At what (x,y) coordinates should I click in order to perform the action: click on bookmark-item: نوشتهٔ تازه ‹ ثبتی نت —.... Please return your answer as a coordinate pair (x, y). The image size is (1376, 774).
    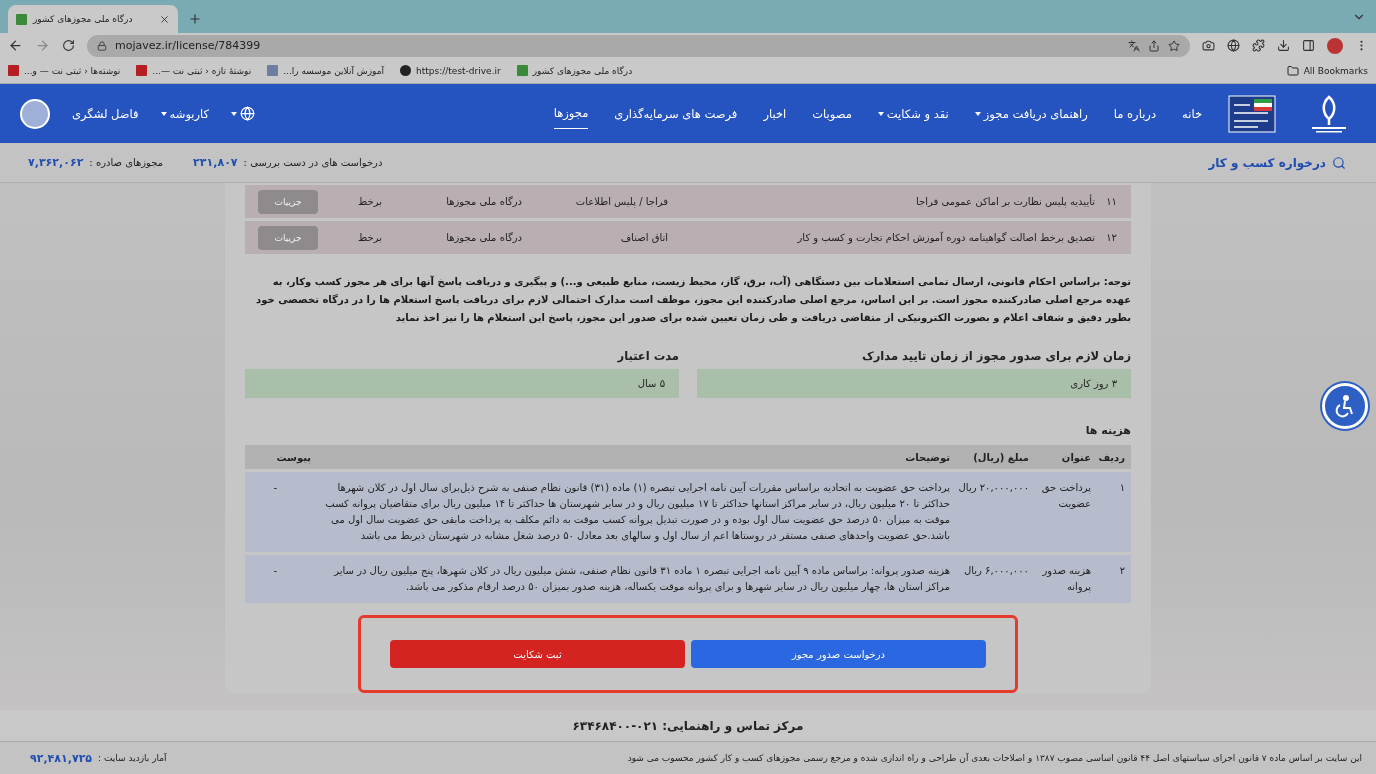
    Looking at the image, I should click on (194, 70).